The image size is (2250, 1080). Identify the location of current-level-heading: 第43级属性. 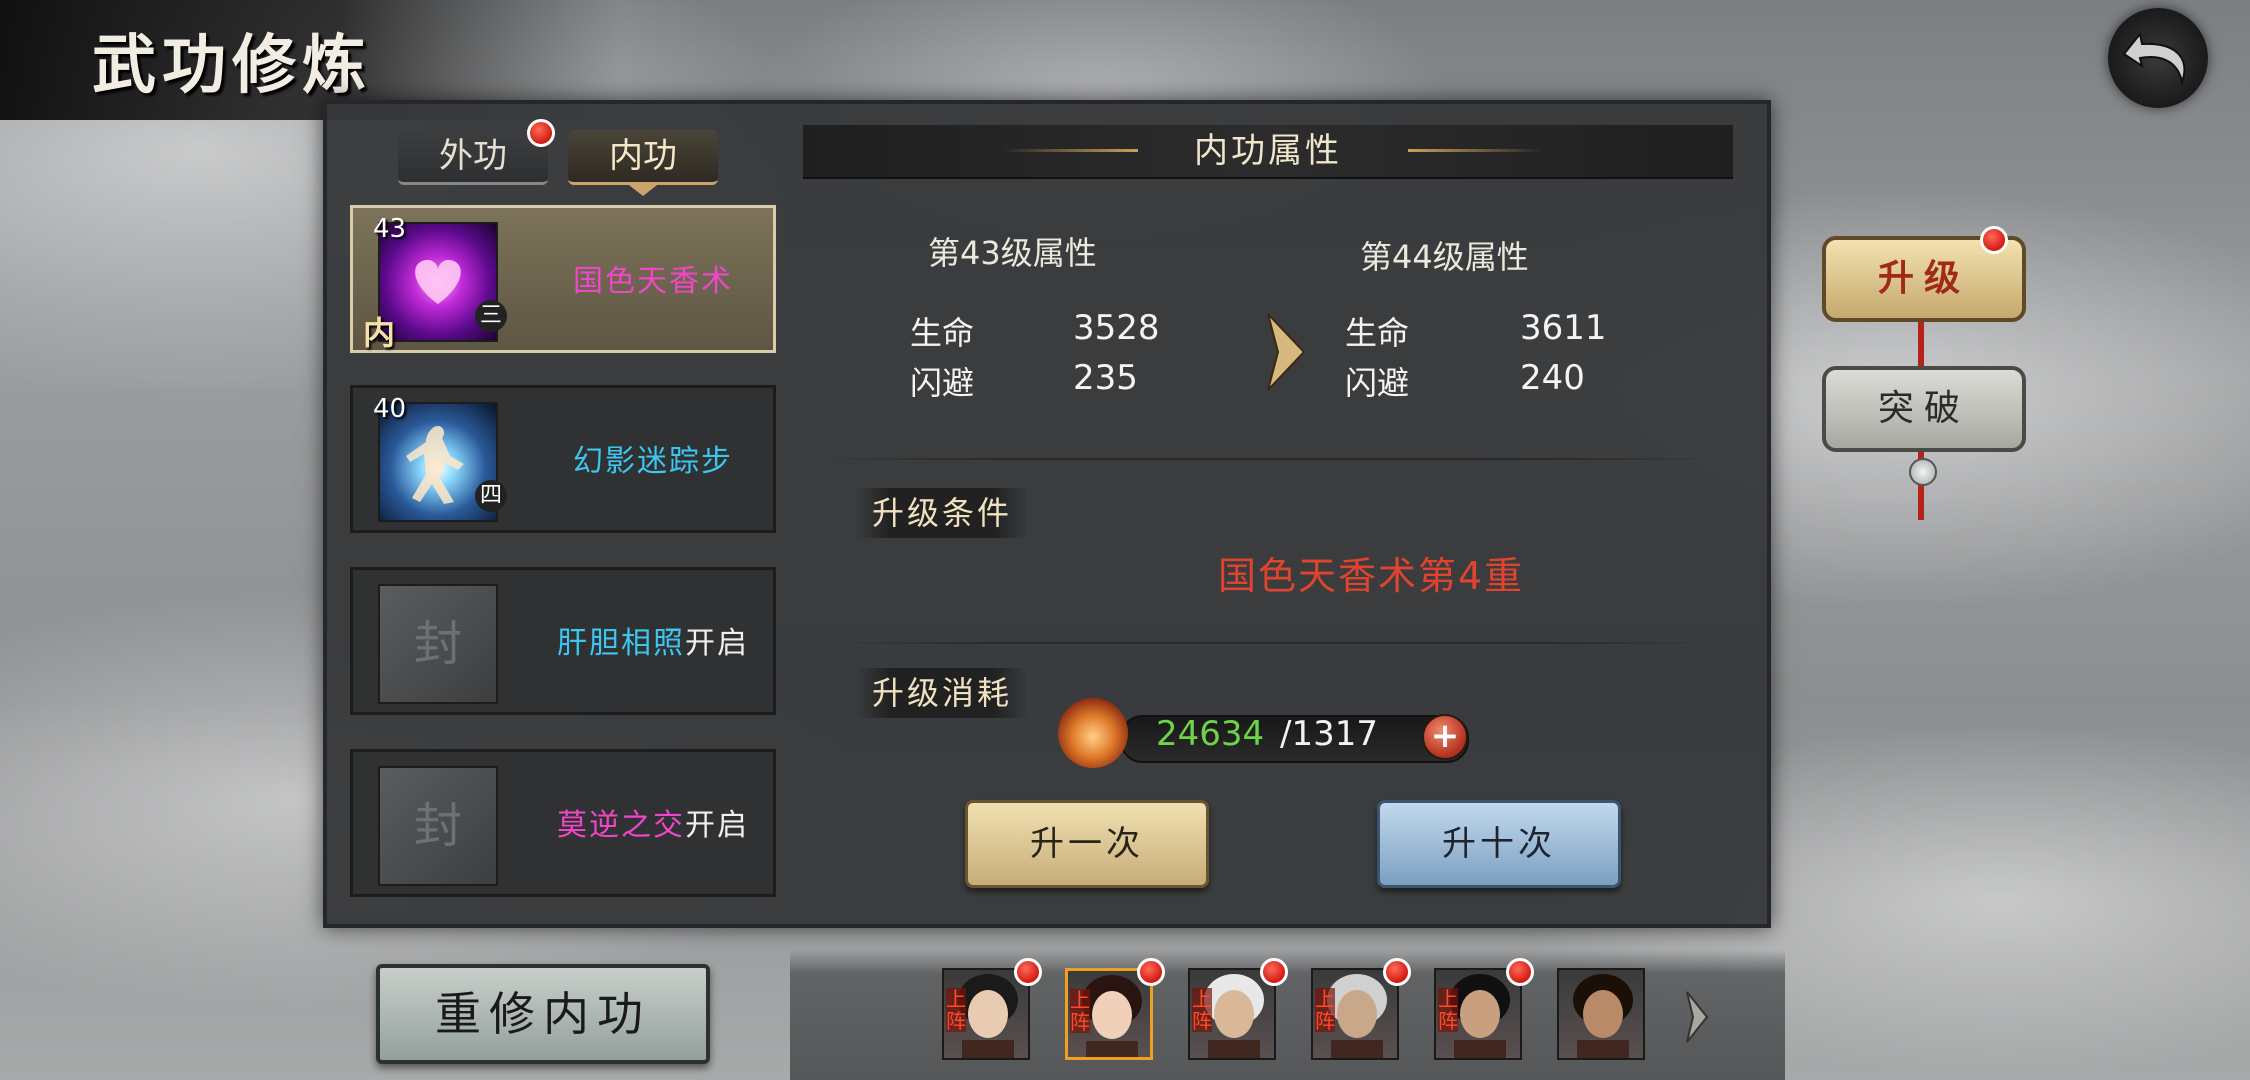
(1012, 253).